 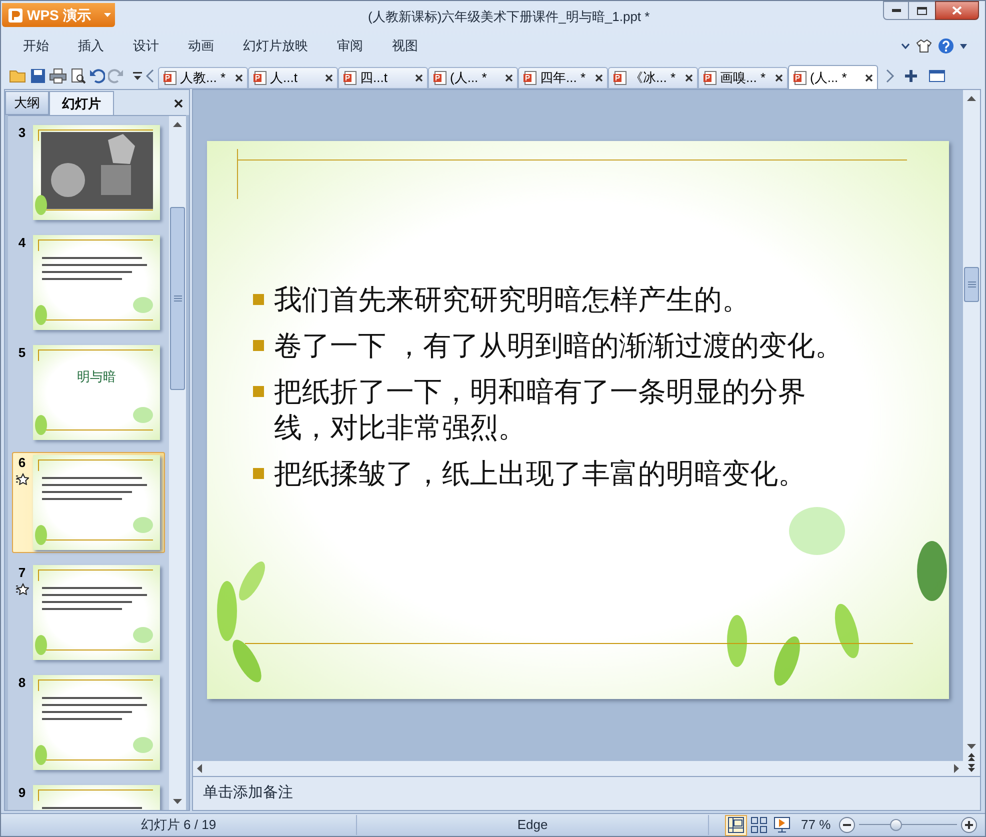 What do you see at coordinates (829, 77) in the screenshot?
I see `tab-label: (人... *` at bounding box center [829, 77].